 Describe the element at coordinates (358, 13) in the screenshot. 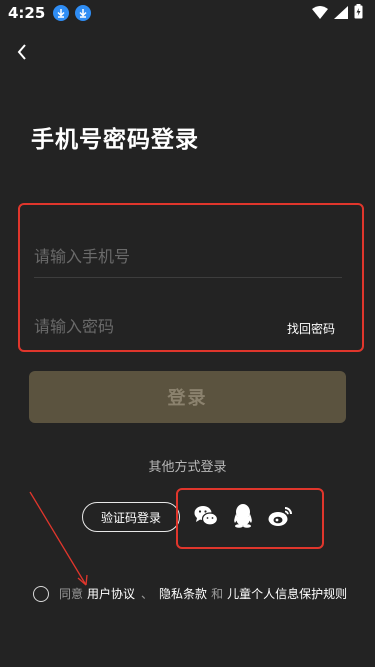

I see `battery-icon` at that location.